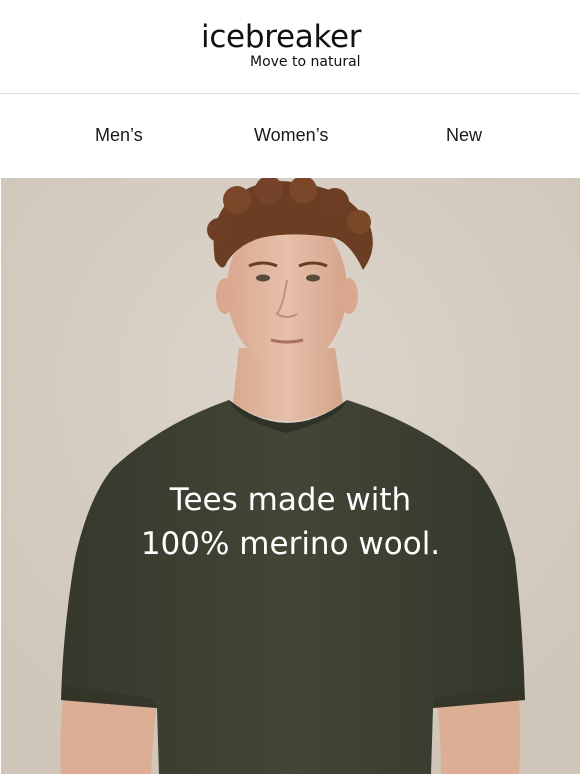 The width and height of the screenshot is (580, 774). What do you see at coordinates (290, 544) in the screenshot?
I see `hero-headline-line-2: 100% merino wool.` at bounding box center [290, 544].